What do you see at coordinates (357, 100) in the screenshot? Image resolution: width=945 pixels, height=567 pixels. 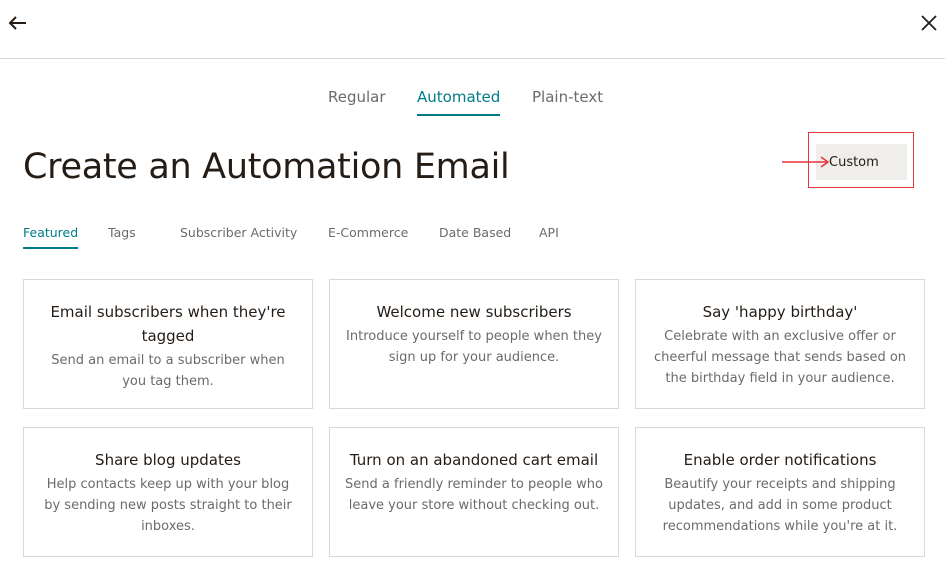 I see `tab-regular: Regular` at bounding box center [357, 100].